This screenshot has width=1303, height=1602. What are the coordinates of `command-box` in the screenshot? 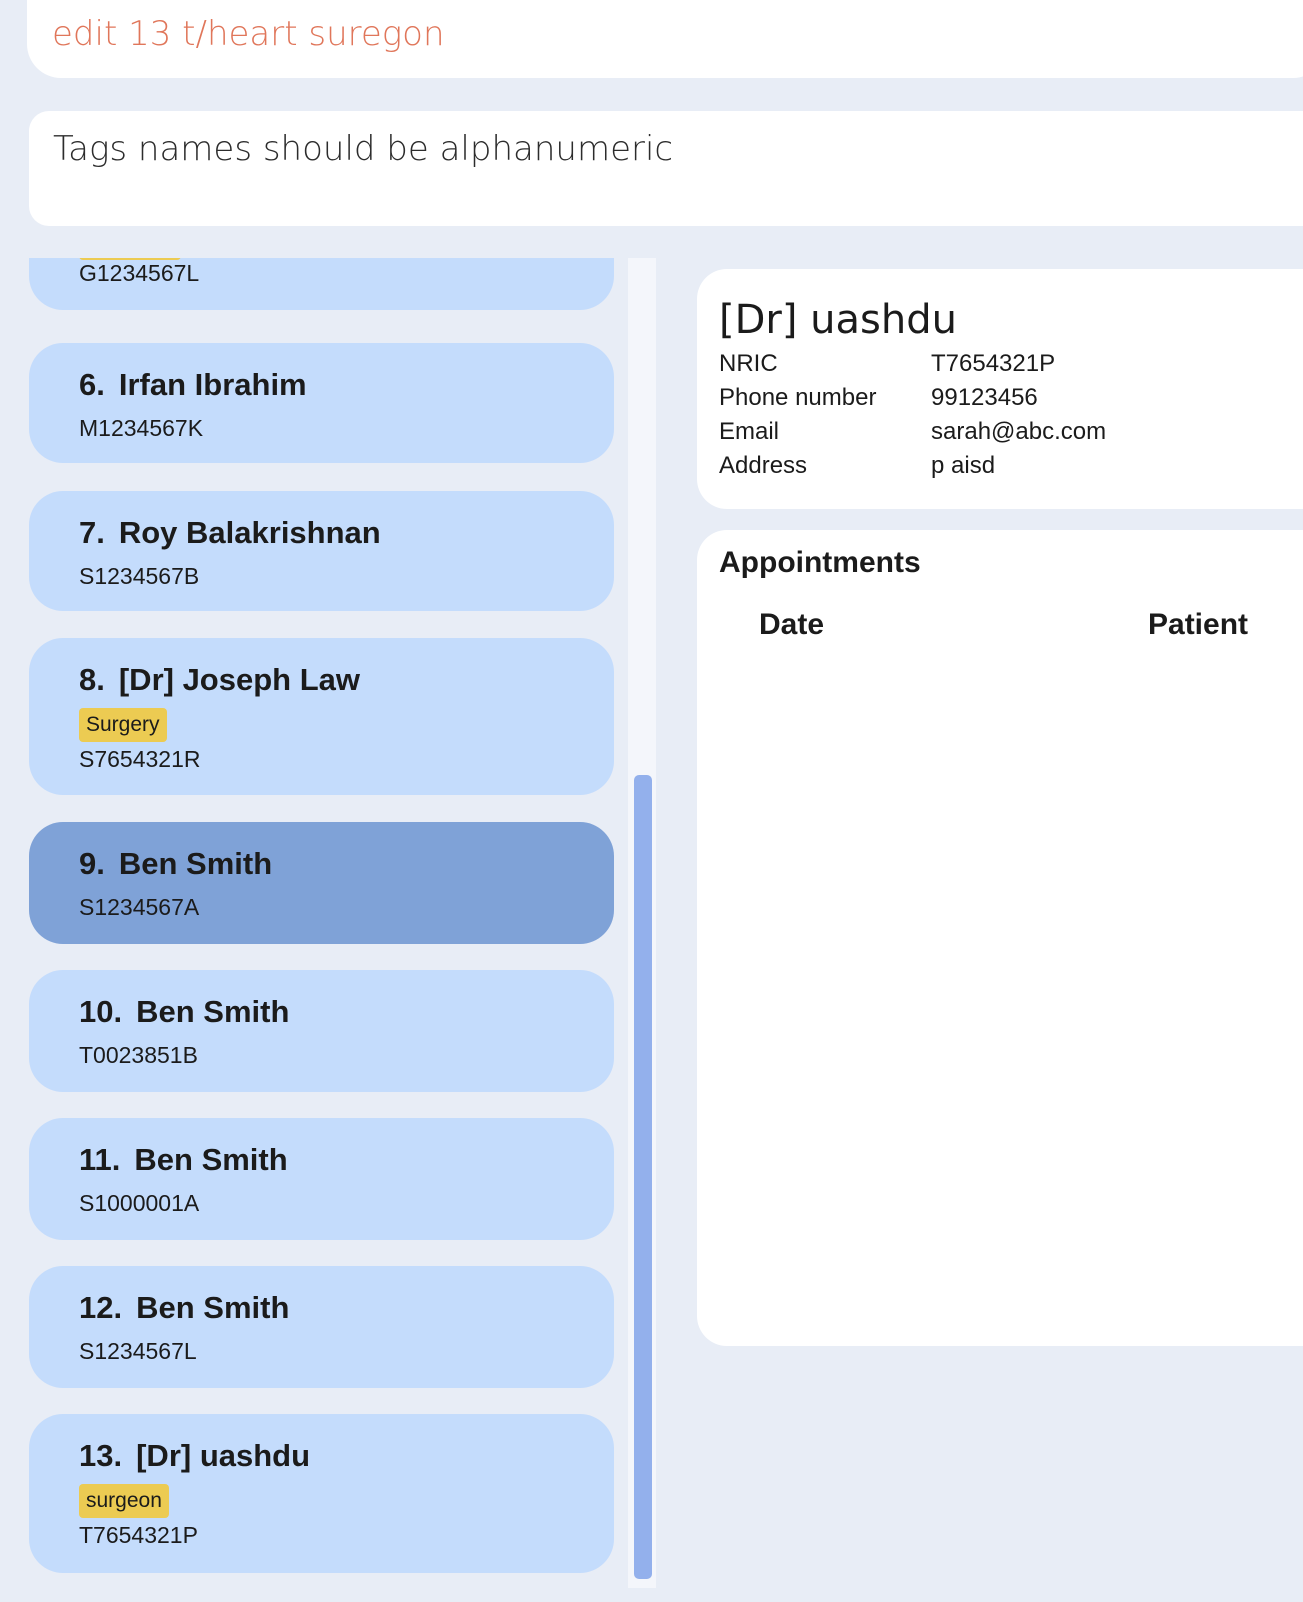 It's located at (665, 39).